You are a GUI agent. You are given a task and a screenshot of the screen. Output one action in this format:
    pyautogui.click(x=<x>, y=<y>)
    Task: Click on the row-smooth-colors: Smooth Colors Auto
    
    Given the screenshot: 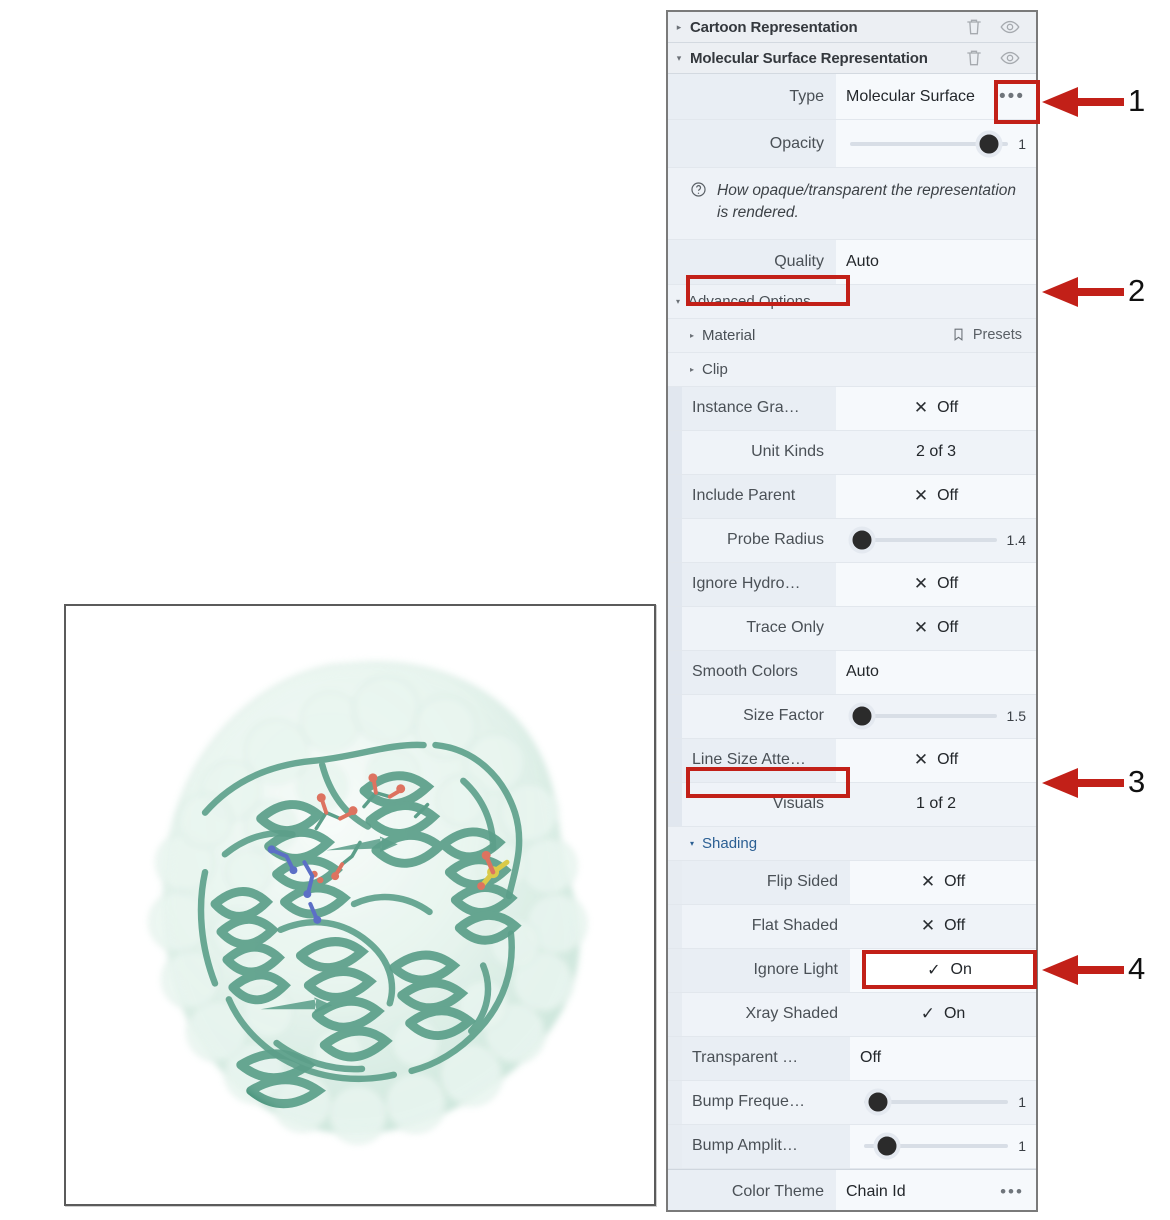 What is the action you would take?
    pyautogui.click(x=852, y=672)
    